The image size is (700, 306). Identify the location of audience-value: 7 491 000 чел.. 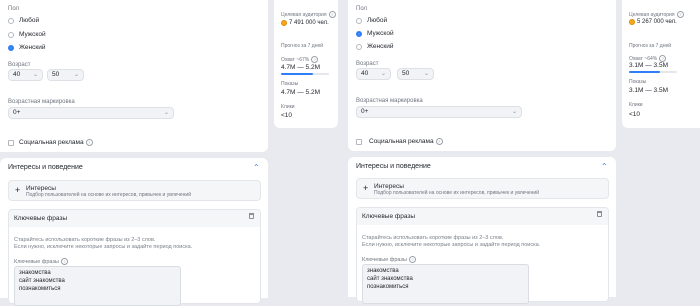
(309, 23).